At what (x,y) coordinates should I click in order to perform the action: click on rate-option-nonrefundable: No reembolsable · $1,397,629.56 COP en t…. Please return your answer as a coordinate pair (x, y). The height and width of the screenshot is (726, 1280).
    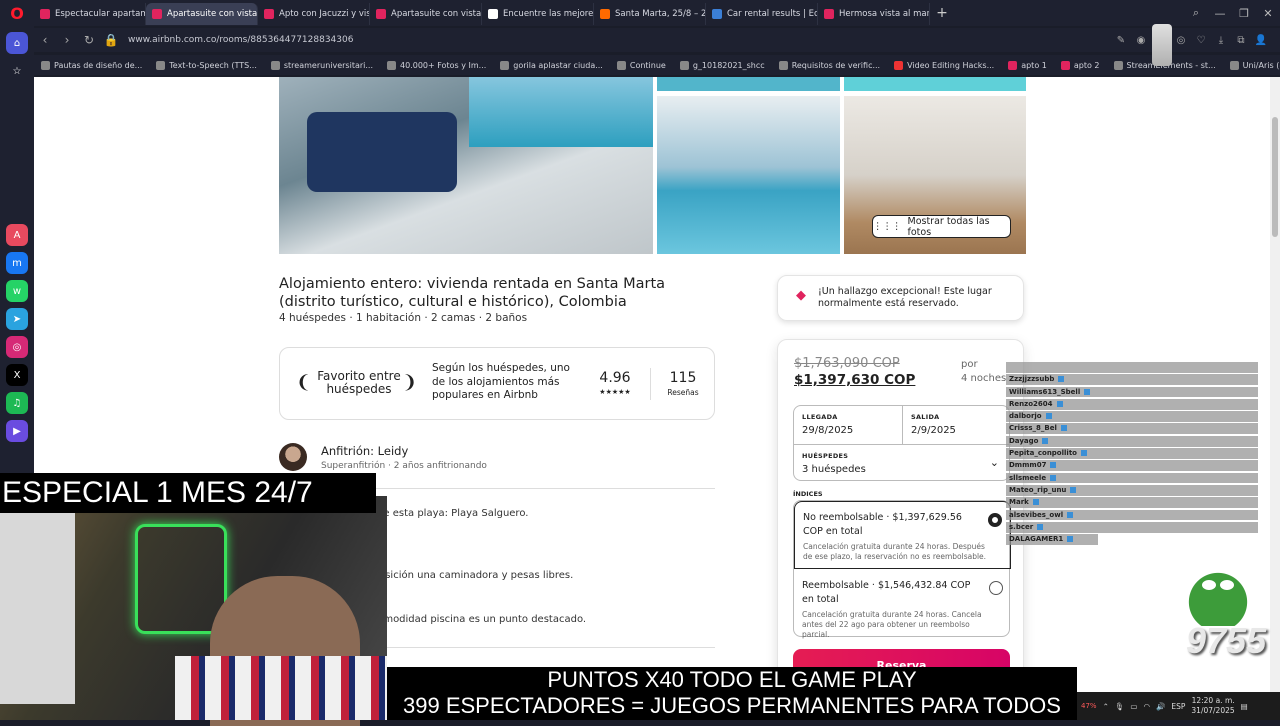
    Looking at the image, I should click on (902, 535).